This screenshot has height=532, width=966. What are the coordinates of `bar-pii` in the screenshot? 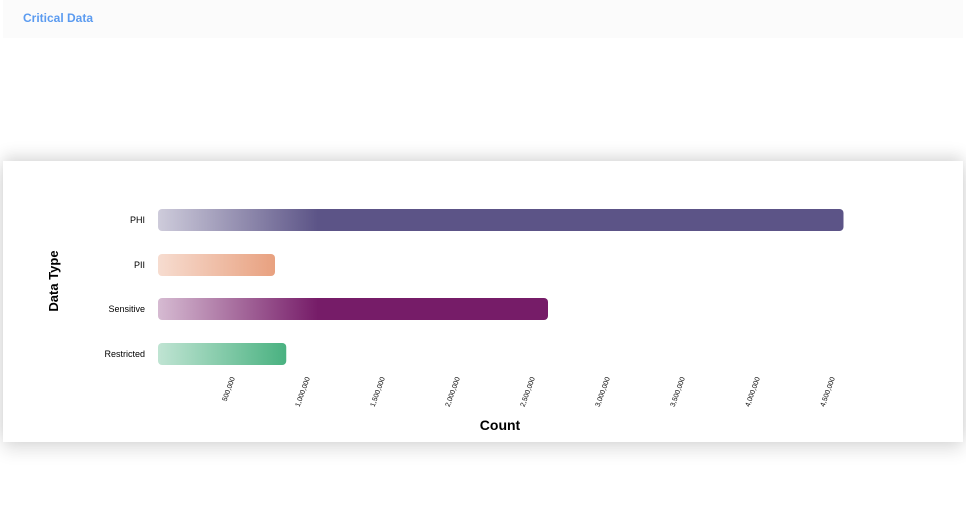 It's located at (216, 265).